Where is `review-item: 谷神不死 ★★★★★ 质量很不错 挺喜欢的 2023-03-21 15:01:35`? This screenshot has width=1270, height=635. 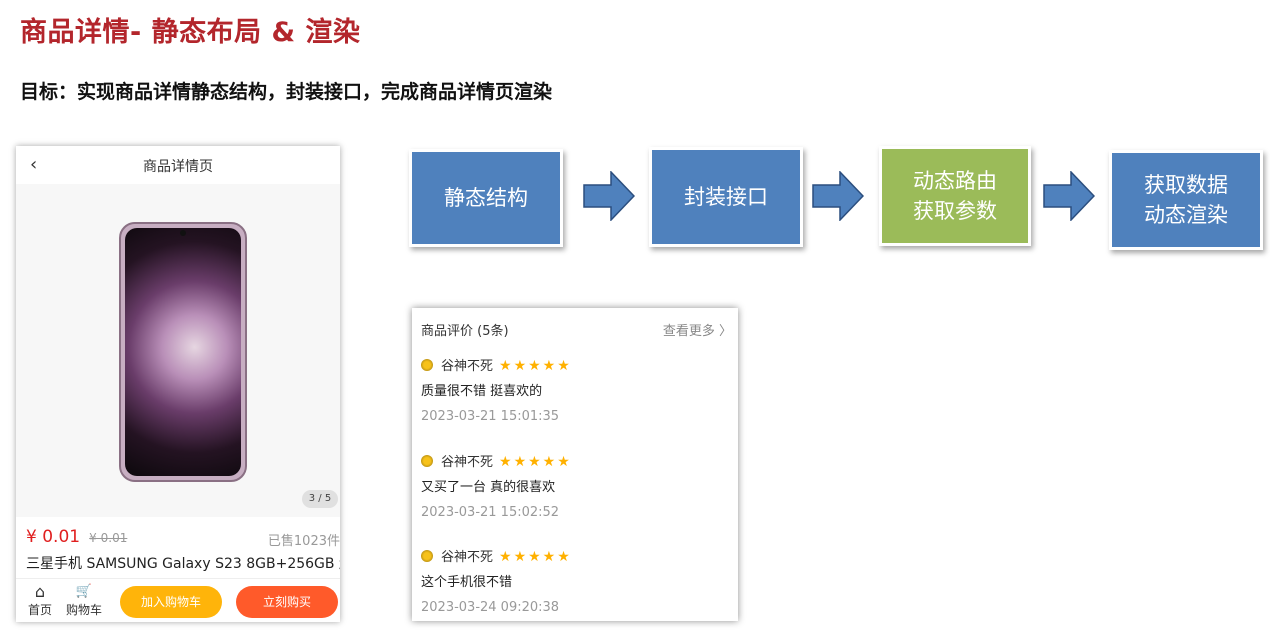
review-item: 谷神不死 ★★★★★ 质量很不错 挺喜欢的 2023-03-21 15:01:35 is located at coordinates (576, 390).